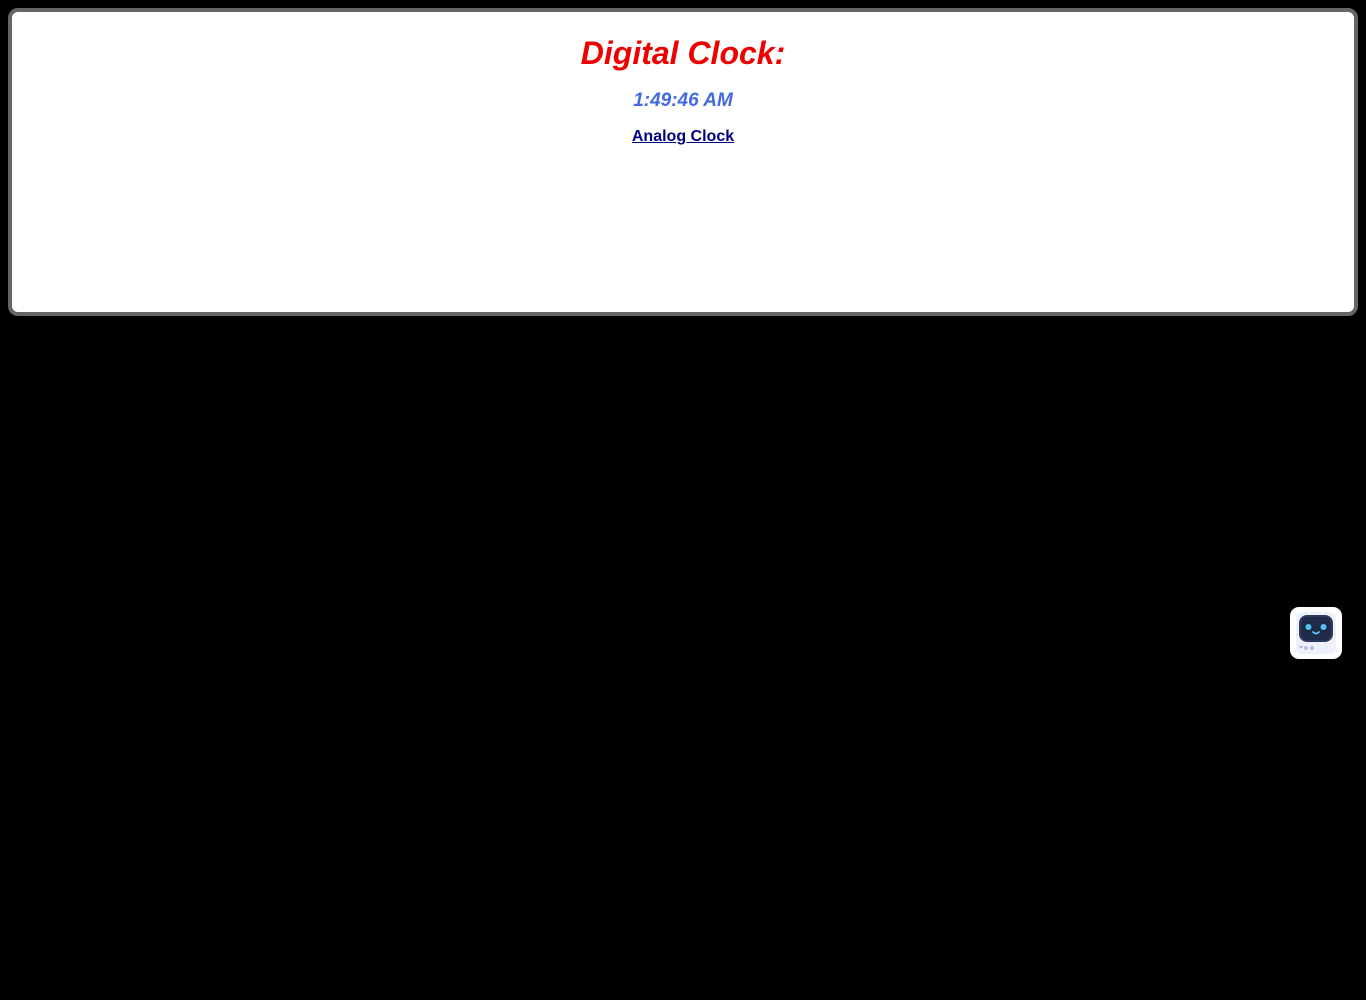 This screenshot has height=1000, width=1366. I want to click on chat-assistant-button, so click(1316, 633).